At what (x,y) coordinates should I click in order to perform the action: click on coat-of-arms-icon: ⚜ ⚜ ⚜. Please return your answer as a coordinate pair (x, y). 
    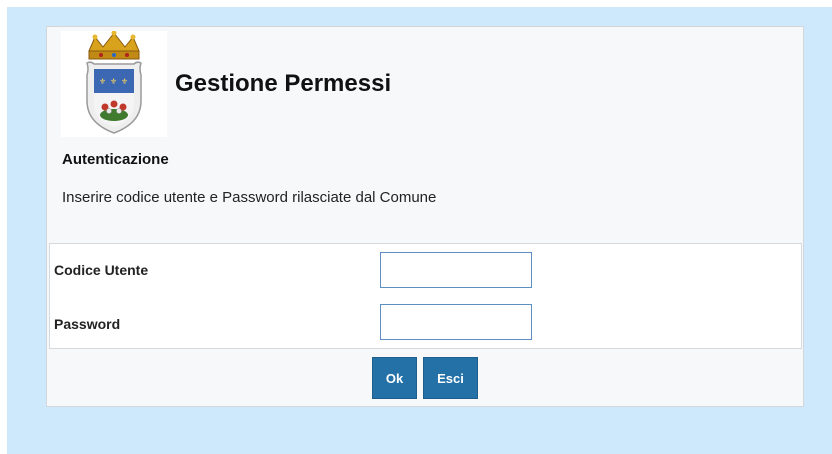
    Looking at the image, I should click on (114, 84).